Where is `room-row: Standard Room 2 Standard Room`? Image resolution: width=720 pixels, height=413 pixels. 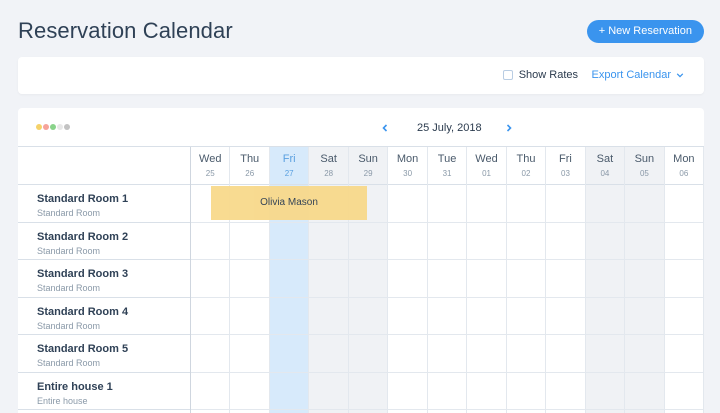
room-row: Standard Room 2 Standard Room is located at coordinates (104, 241).